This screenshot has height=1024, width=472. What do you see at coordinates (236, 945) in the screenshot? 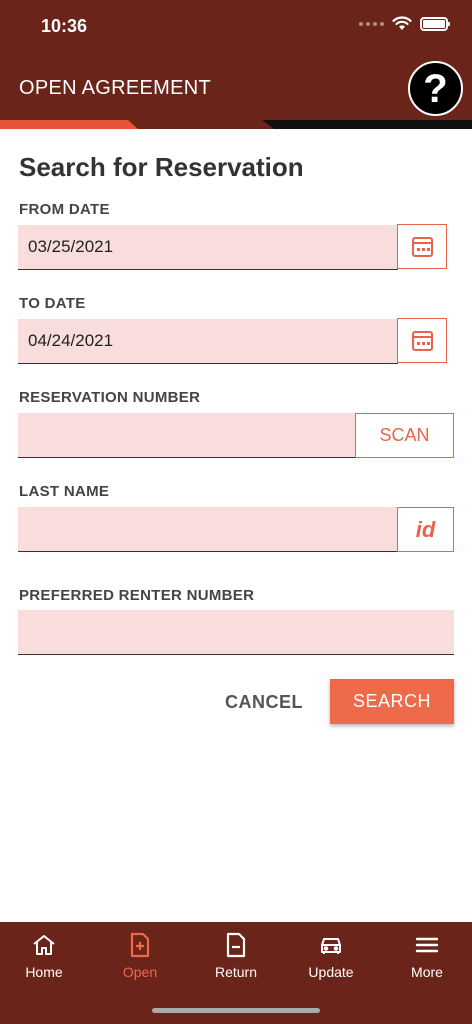
I see `document-minus-icon` at bounding box center [236, 945].